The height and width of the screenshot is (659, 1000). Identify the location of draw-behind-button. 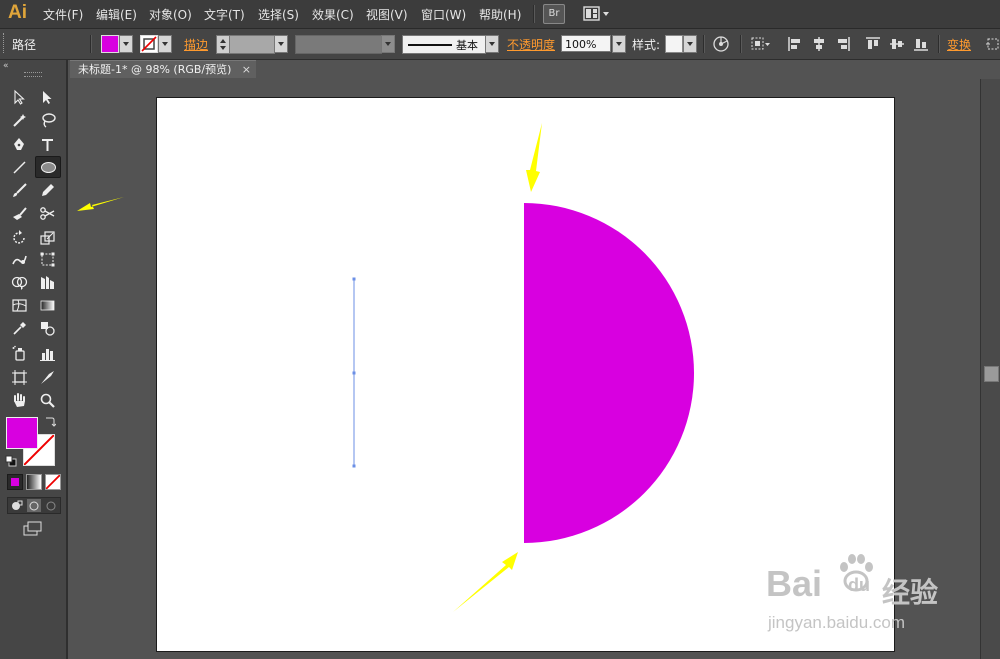
(34, 505).